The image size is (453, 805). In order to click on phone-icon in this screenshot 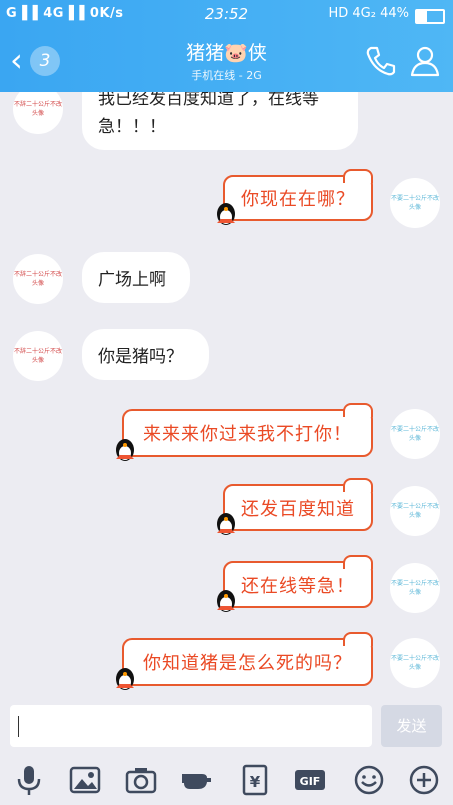, I will do `click(381, 61)`.